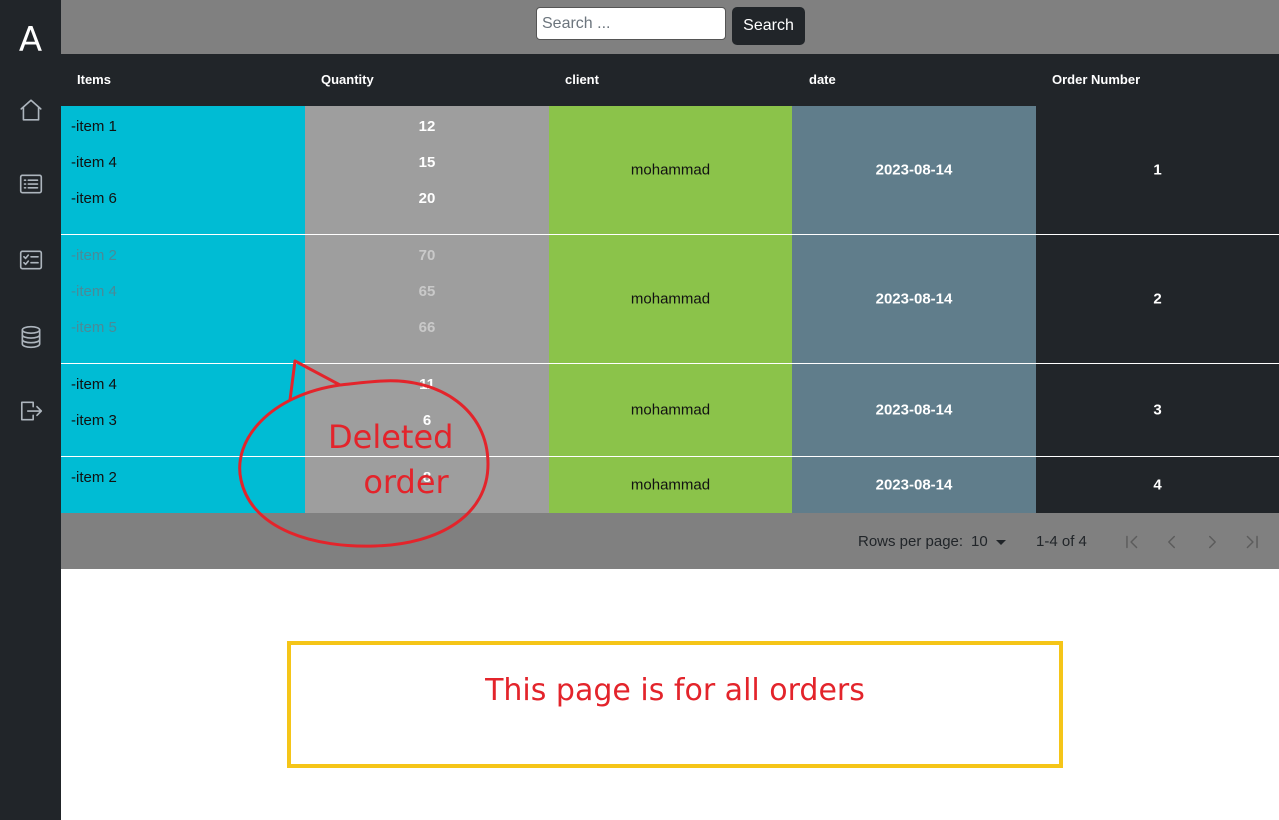 The height and width of the screenshot is (820, 1279). I want to click on search-input, so click(631, 23).